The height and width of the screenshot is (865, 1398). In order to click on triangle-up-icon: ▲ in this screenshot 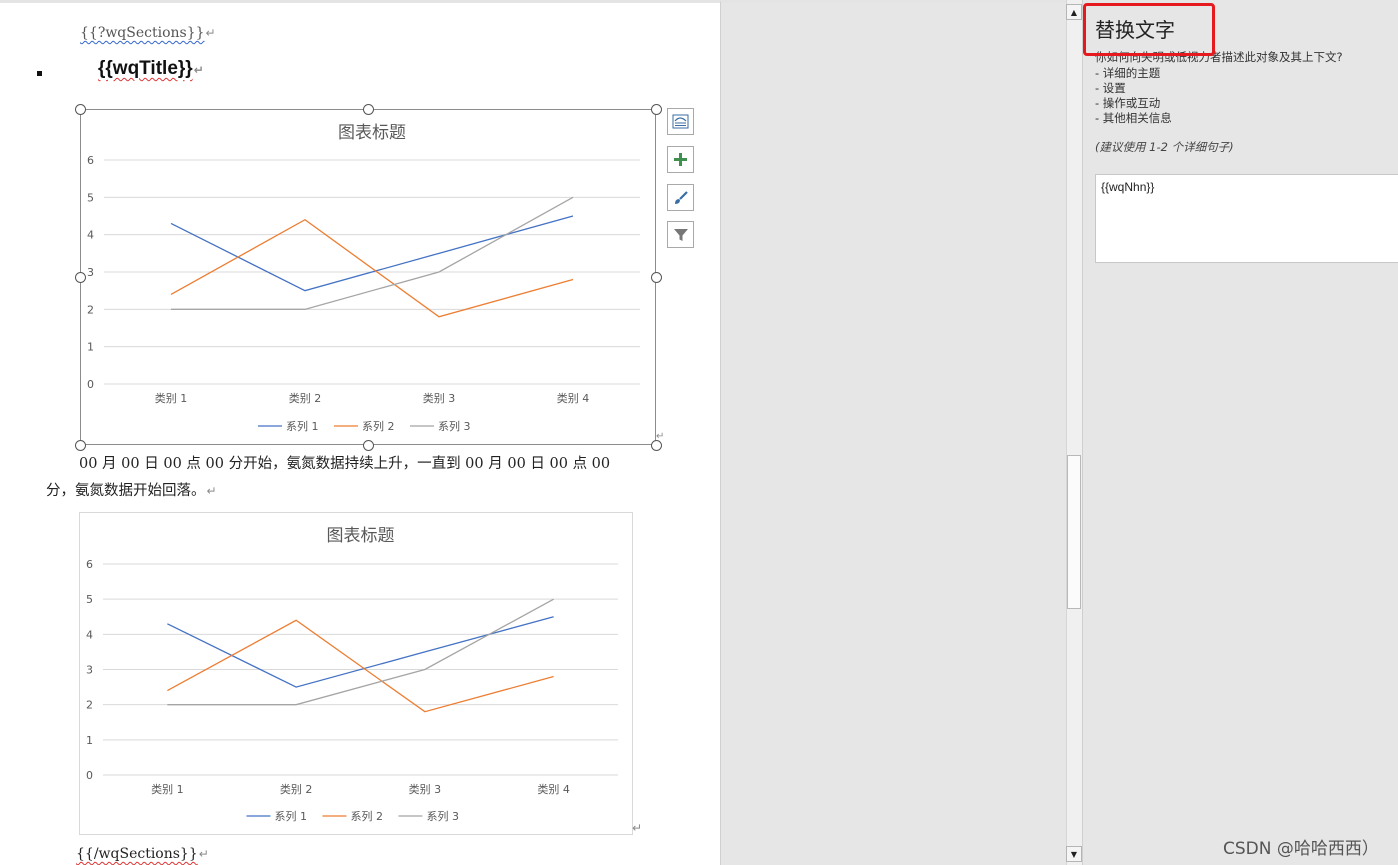, I will do `click(1074, 12)`.